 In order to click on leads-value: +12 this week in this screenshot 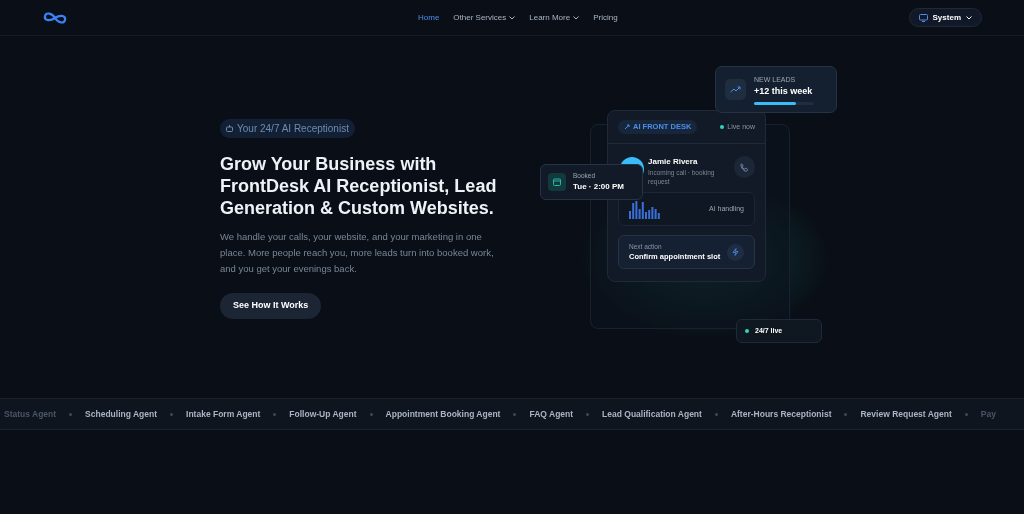, I will do `click(784, 91)`.